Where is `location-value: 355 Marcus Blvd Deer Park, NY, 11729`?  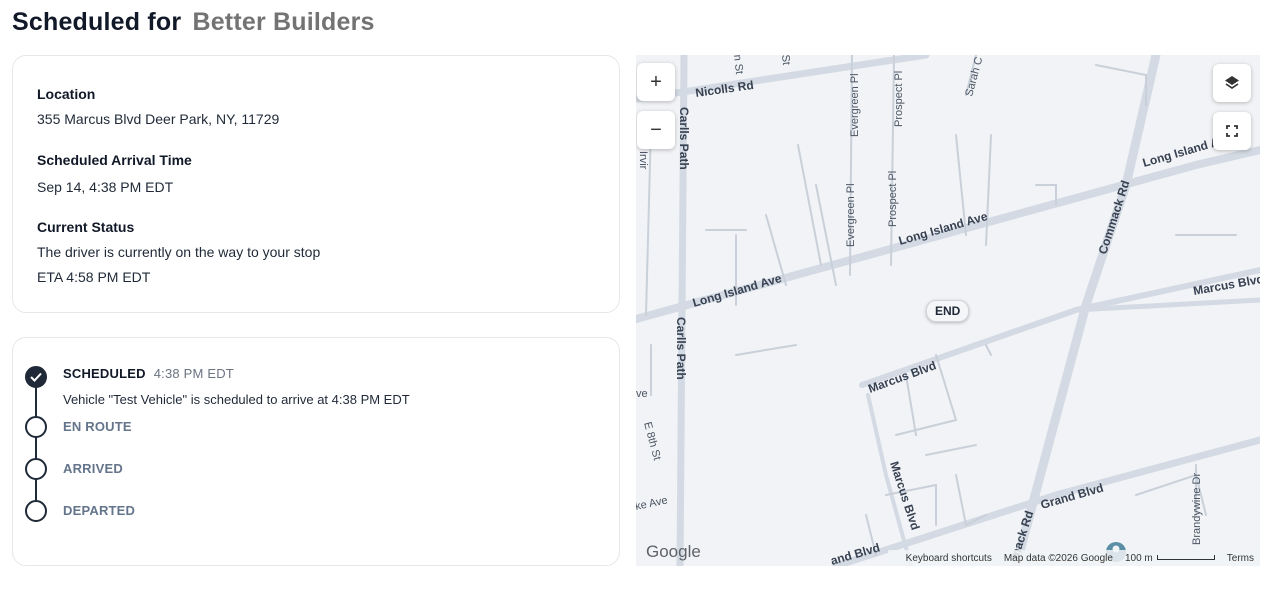
location-value: 355 Marcus Blvd Deer Park, NY, 11729 is located at coordinates (158, 119).